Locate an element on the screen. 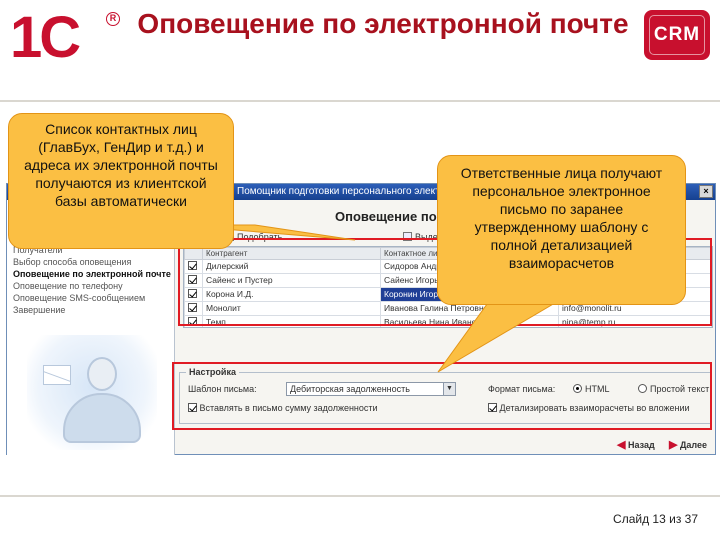 The width and height of the screenshot is (720, 540). next-label: Далее is located at coordinates (693, 445).